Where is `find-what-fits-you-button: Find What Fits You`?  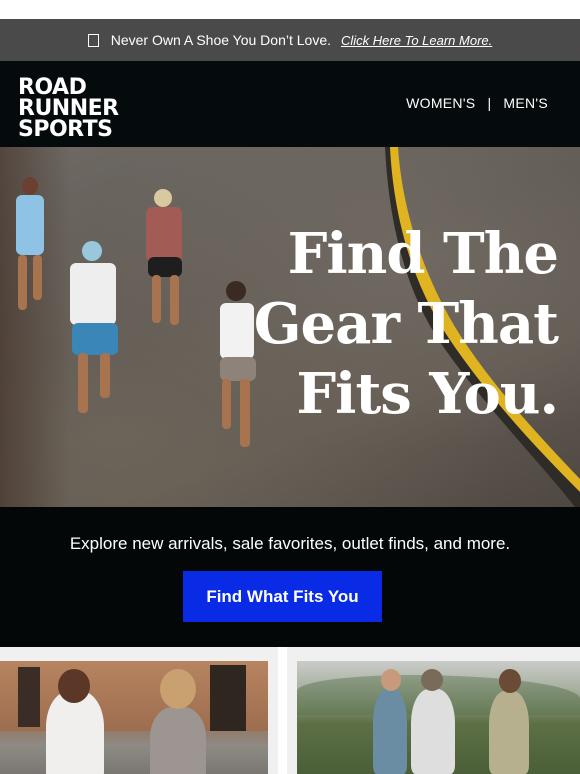 find-what-fits-you-button: Find What Fits You is located at coordinates (282, 596).